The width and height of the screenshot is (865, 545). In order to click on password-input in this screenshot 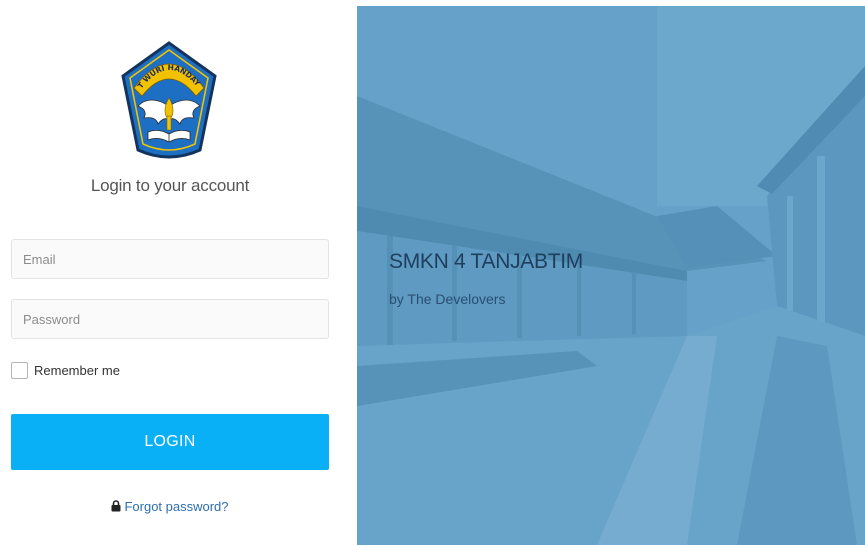, I will do `click(170, 319)`.